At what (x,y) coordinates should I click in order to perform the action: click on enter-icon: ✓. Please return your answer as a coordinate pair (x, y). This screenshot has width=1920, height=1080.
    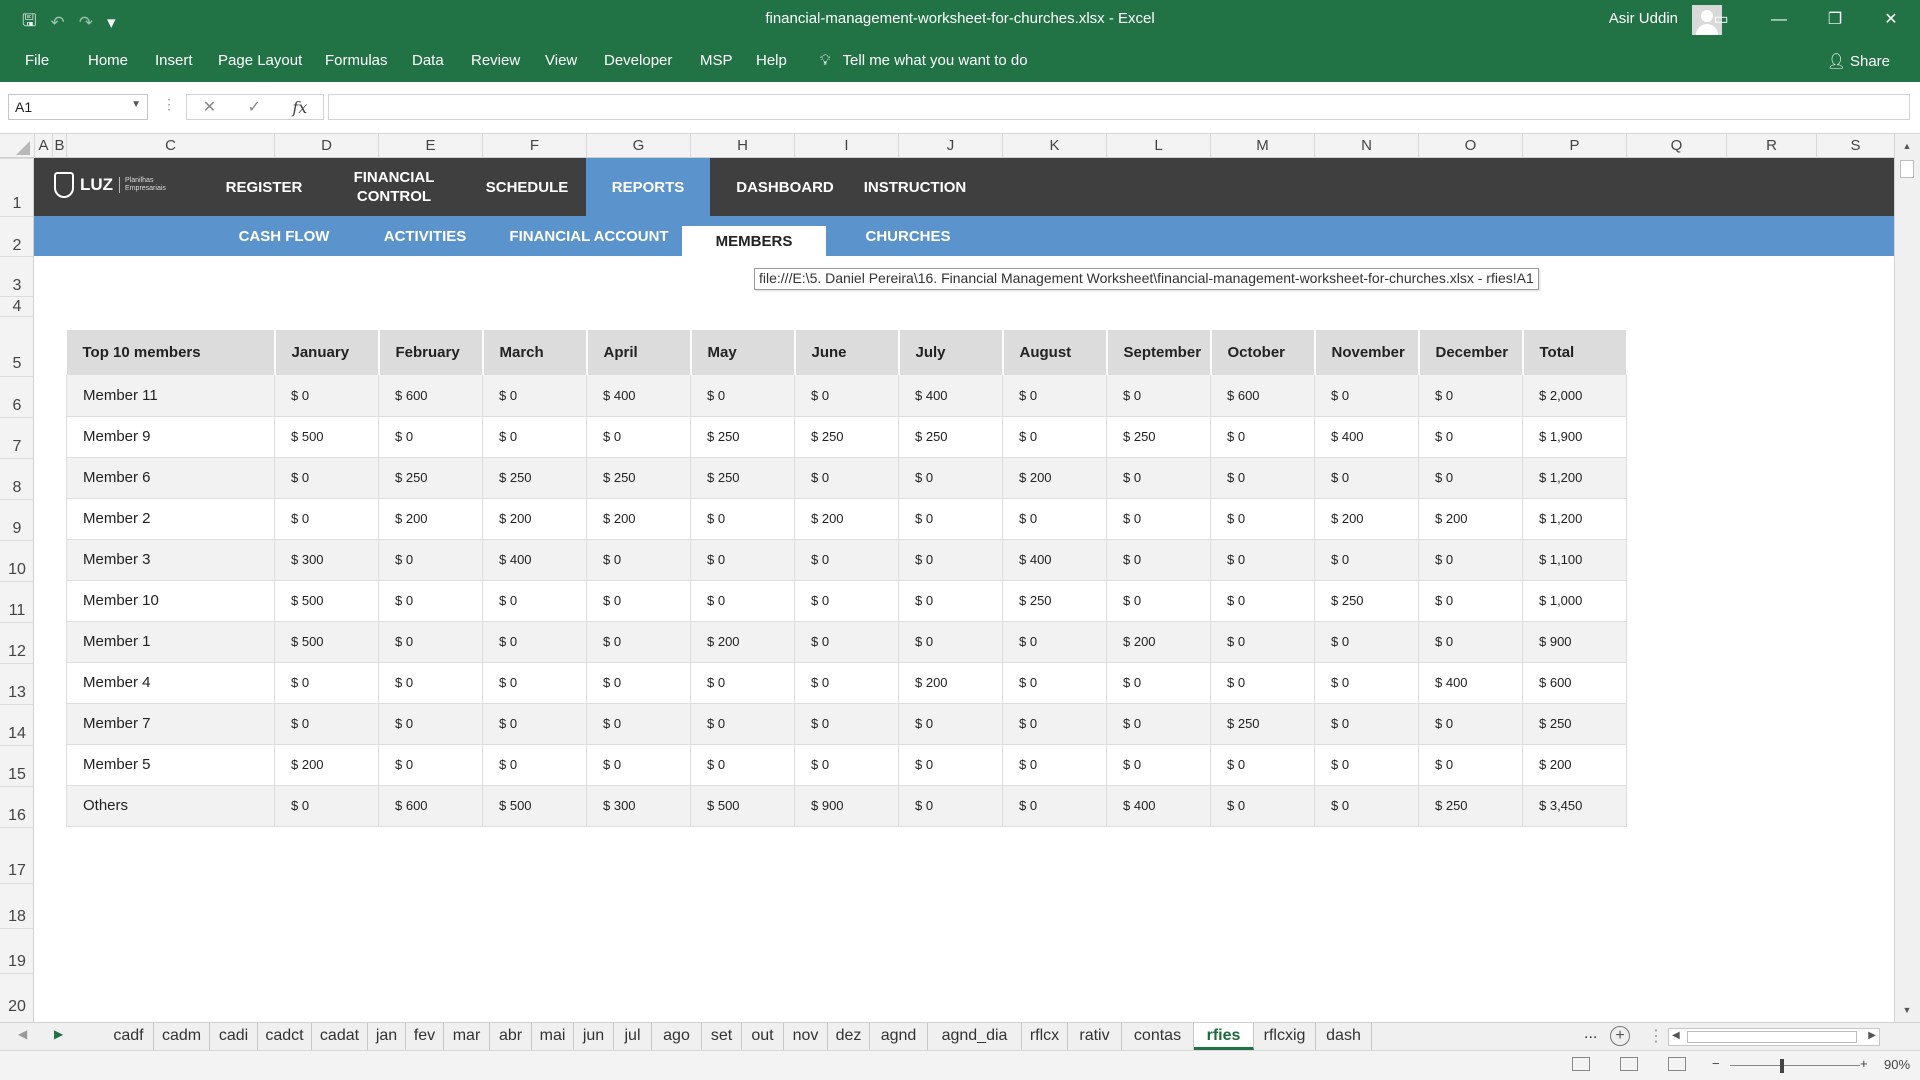
    Looking at the image, I should click on (254, 107).